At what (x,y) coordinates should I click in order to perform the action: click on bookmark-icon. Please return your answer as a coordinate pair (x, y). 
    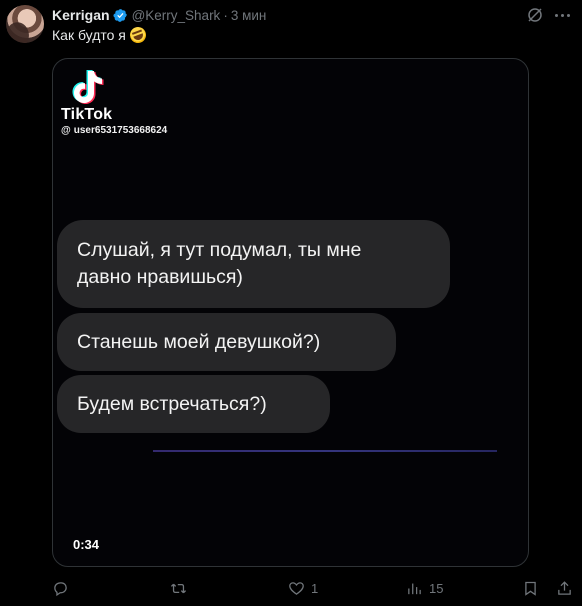
    Looking at the image, I should click on (530, 588).